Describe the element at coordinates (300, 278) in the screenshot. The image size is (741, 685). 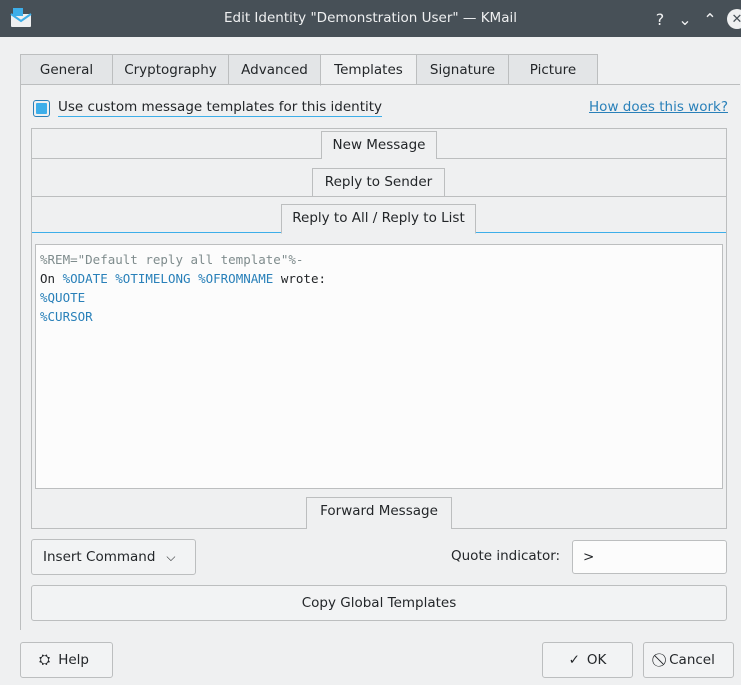
I see `code-wrote: wrote:` at that location.